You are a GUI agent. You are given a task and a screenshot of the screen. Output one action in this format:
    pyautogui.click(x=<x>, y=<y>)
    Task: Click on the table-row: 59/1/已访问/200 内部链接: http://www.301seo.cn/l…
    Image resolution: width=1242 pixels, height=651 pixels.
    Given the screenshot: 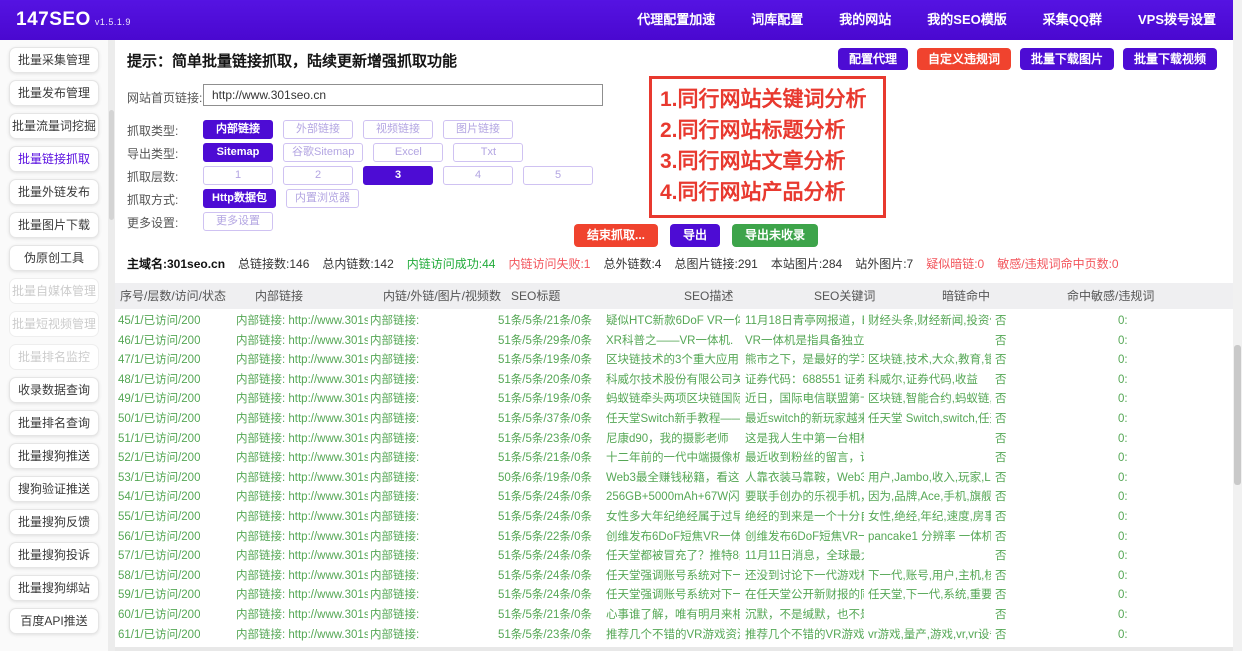 What is the action you would take?
    pyautogui.click(x=674, y=596)
    